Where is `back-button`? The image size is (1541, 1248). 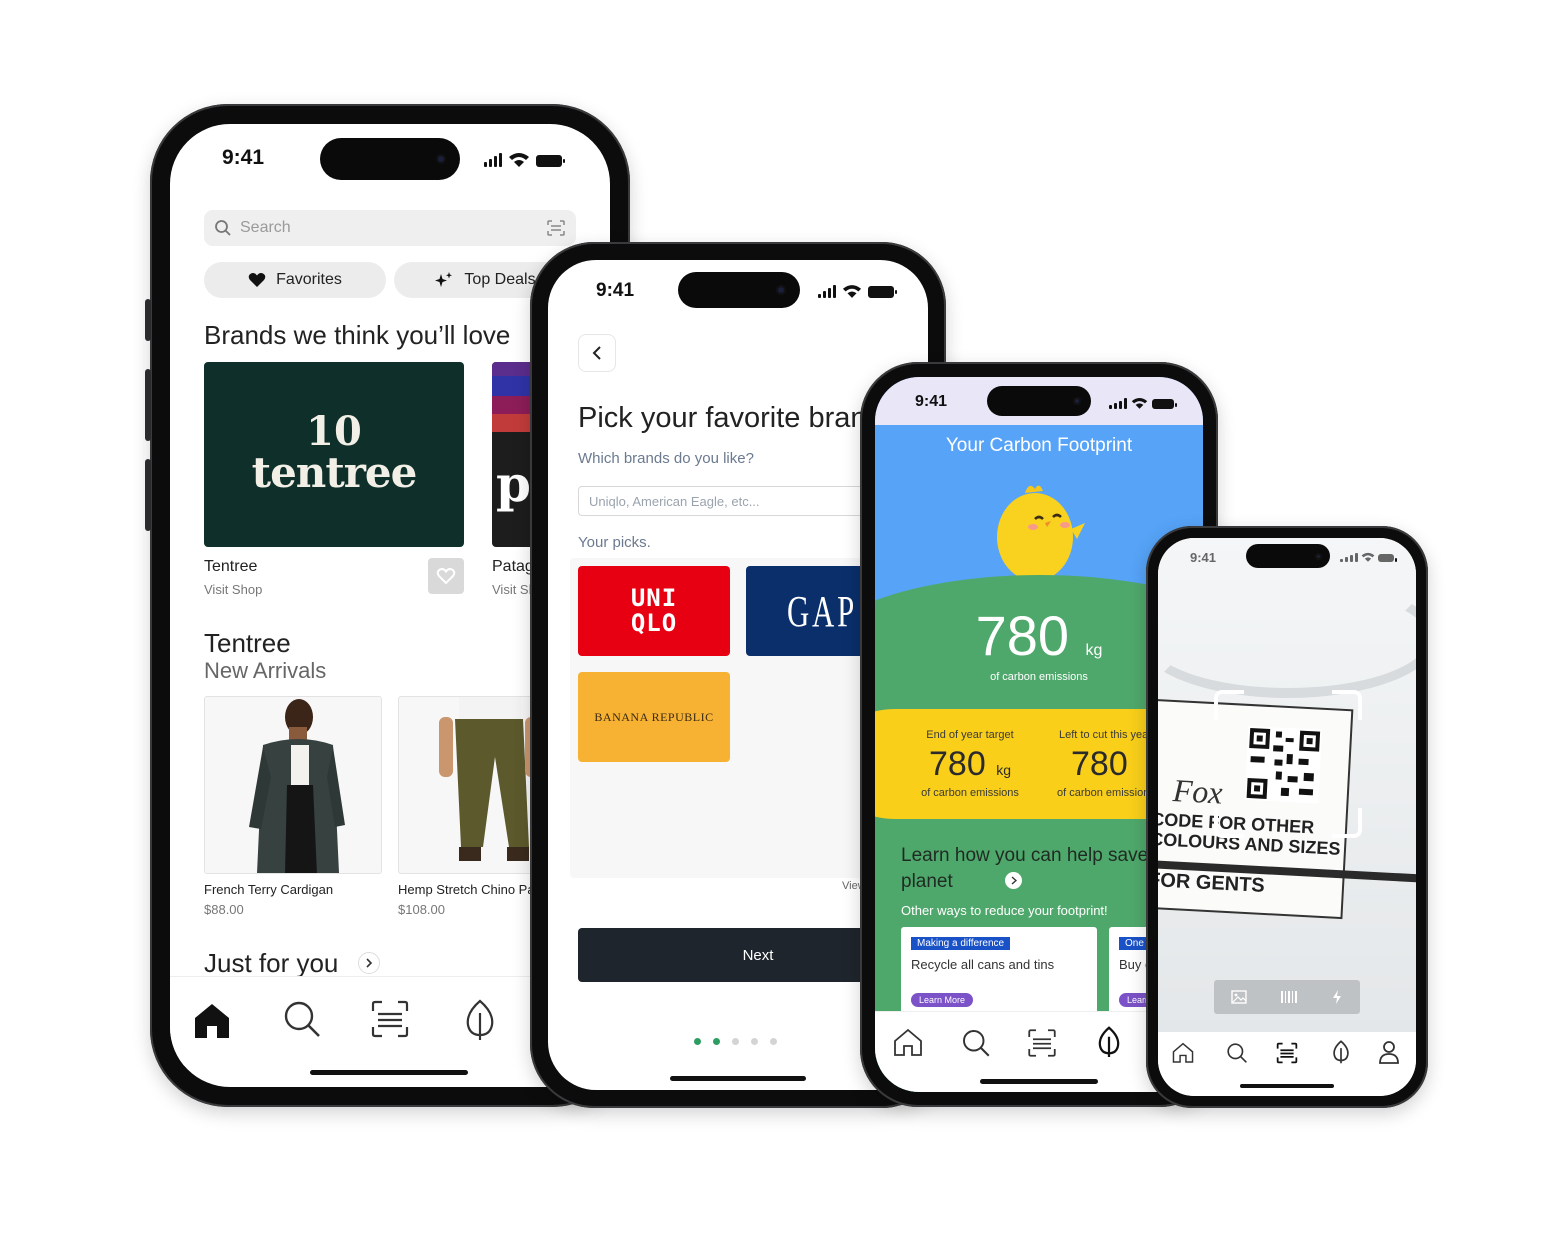 back-button is located at coordinates (597, 353).